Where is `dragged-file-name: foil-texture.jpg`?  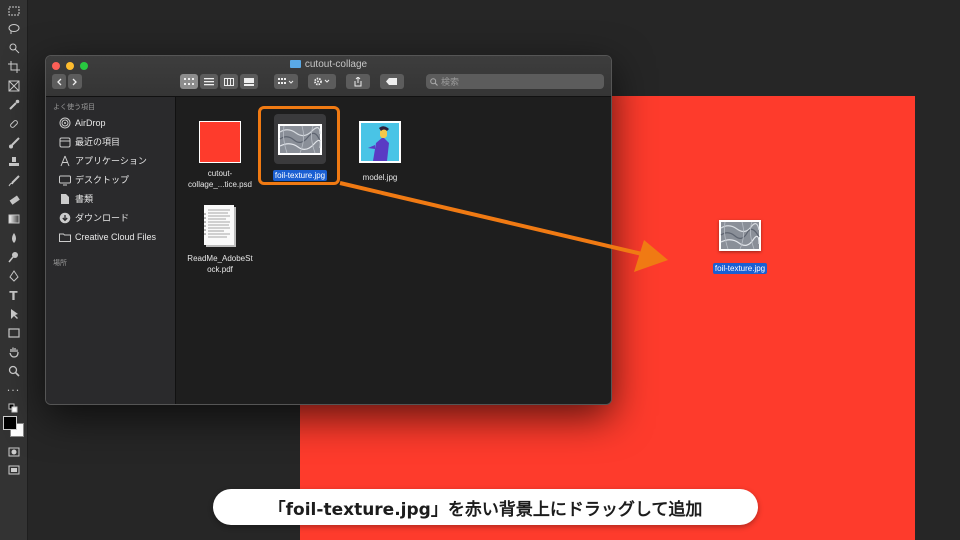 dragged-file-name: foil-texture.jpg is located at coordinates (740, 268).